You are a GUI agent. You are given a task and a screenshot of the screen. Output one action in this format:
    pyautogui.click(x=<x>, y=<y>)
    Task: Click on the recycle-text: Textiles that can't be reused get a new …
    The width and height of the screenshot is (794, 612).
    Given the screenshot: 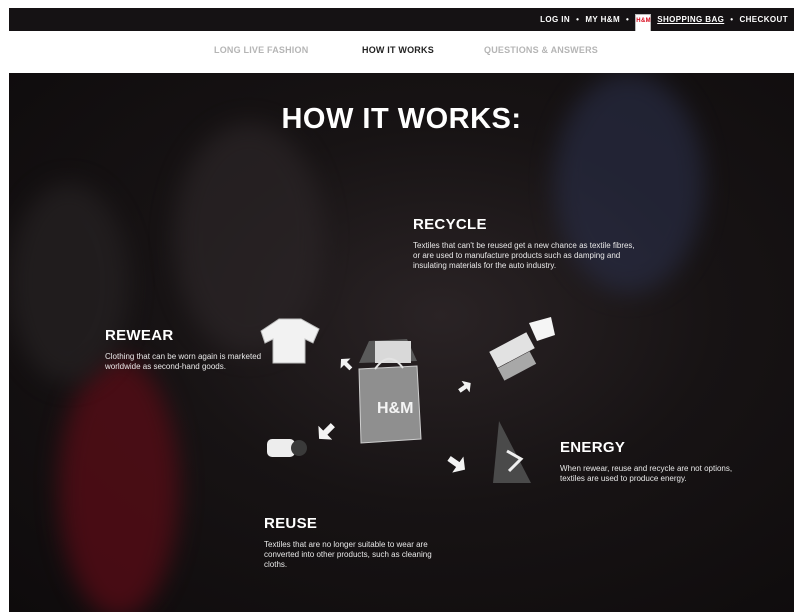 What is the action you would take?
    pyautogui.click(x=524, y=255)
    